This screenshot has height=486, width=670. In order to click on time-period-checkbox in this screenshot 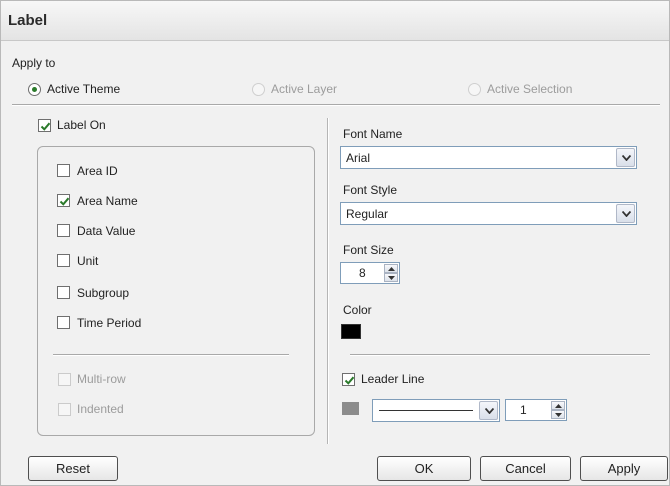, I will do `click(63, 322)`.